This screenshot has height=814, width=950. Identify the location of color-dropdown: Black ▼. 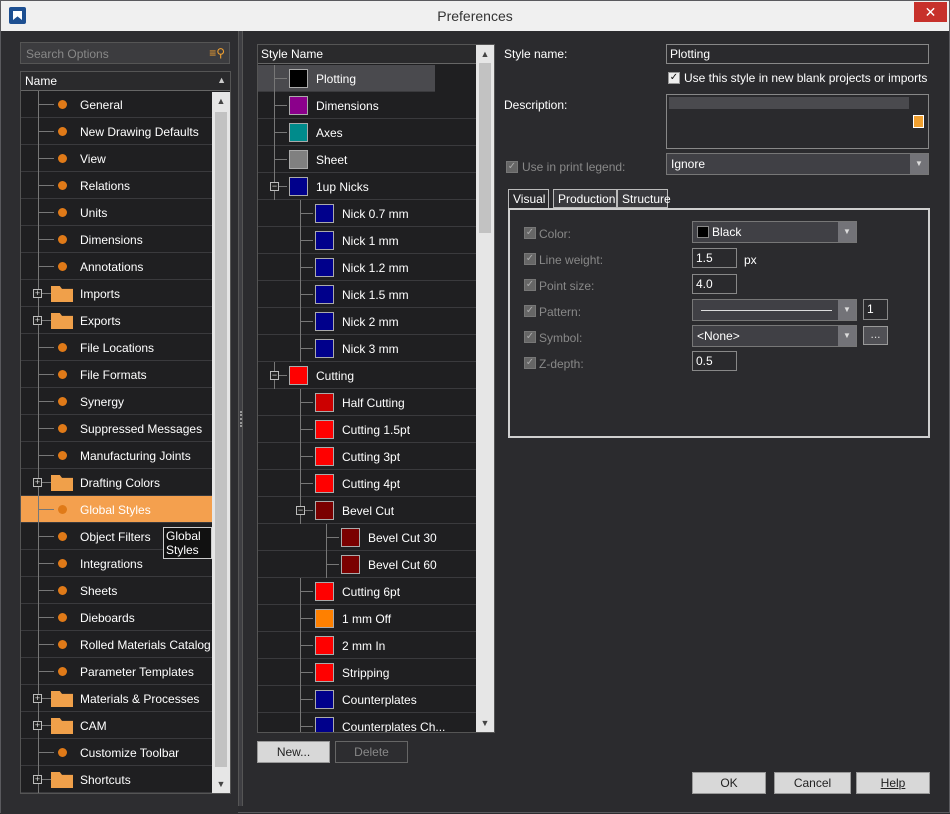
(774, 232).